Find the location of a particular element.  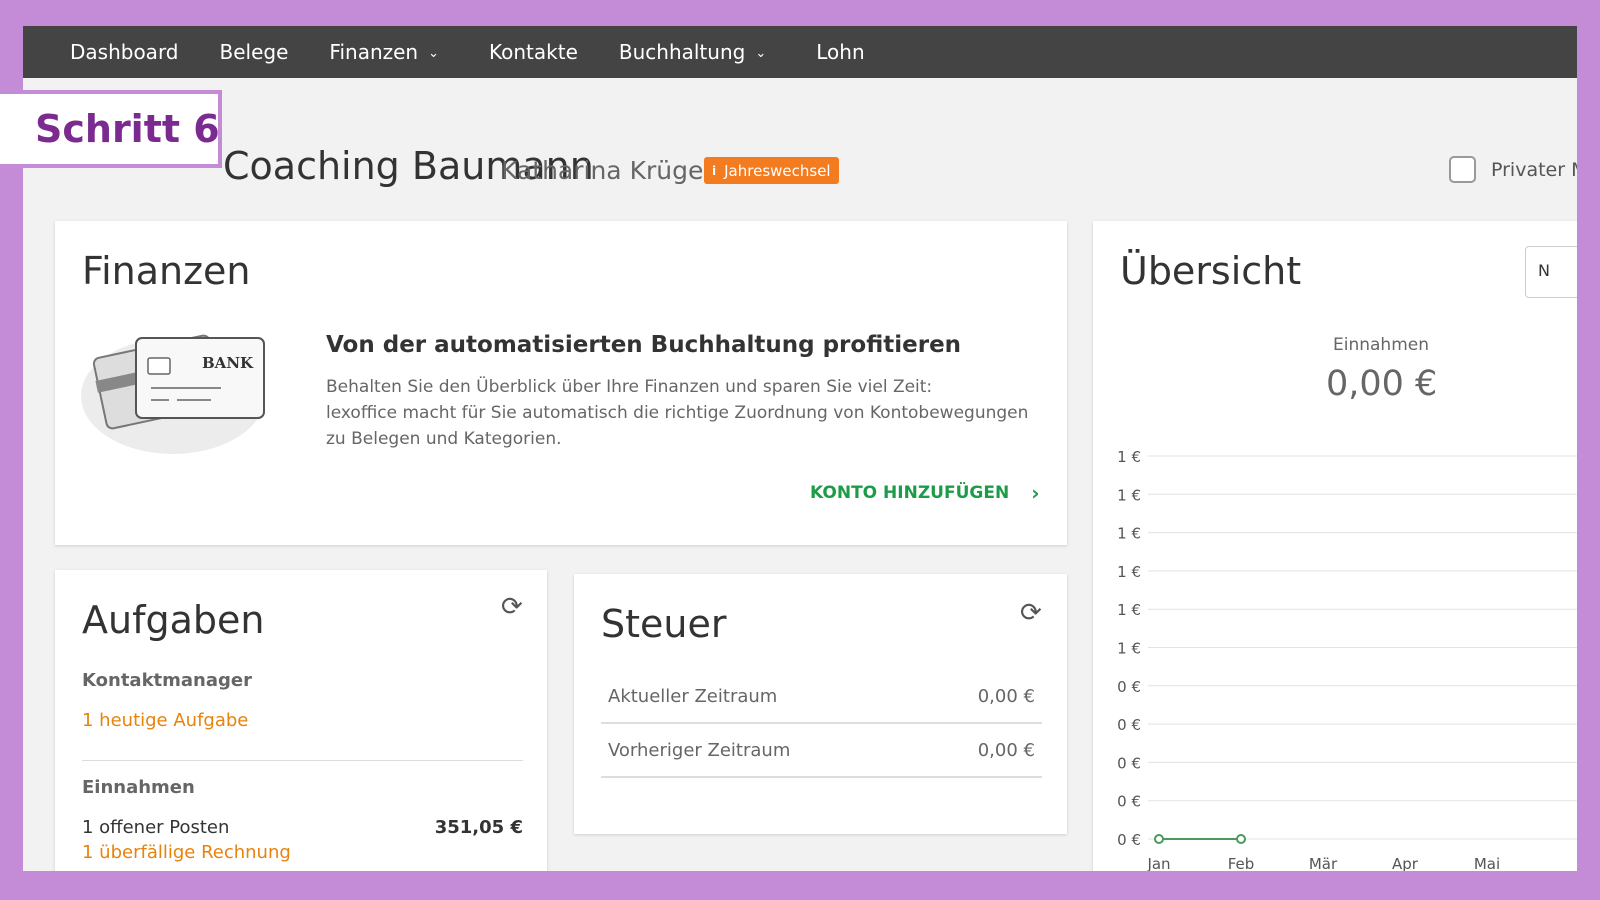

income-value: 0,00 € is located at coordinates (1382, 384).